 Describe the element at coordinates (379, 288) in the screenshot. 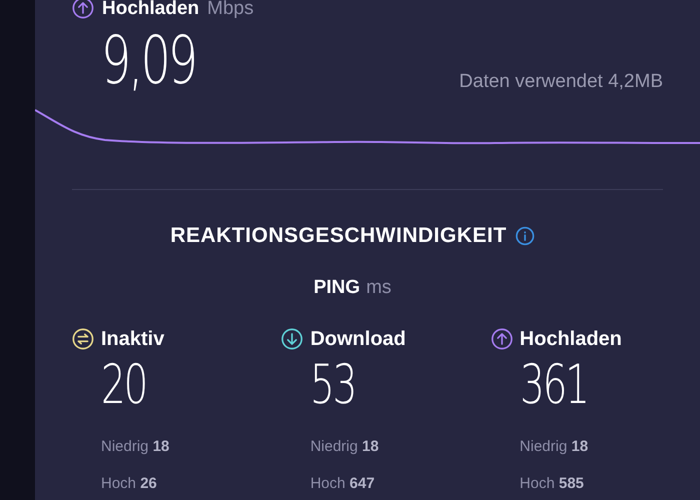

I see `ping-unit: ms` at that location.